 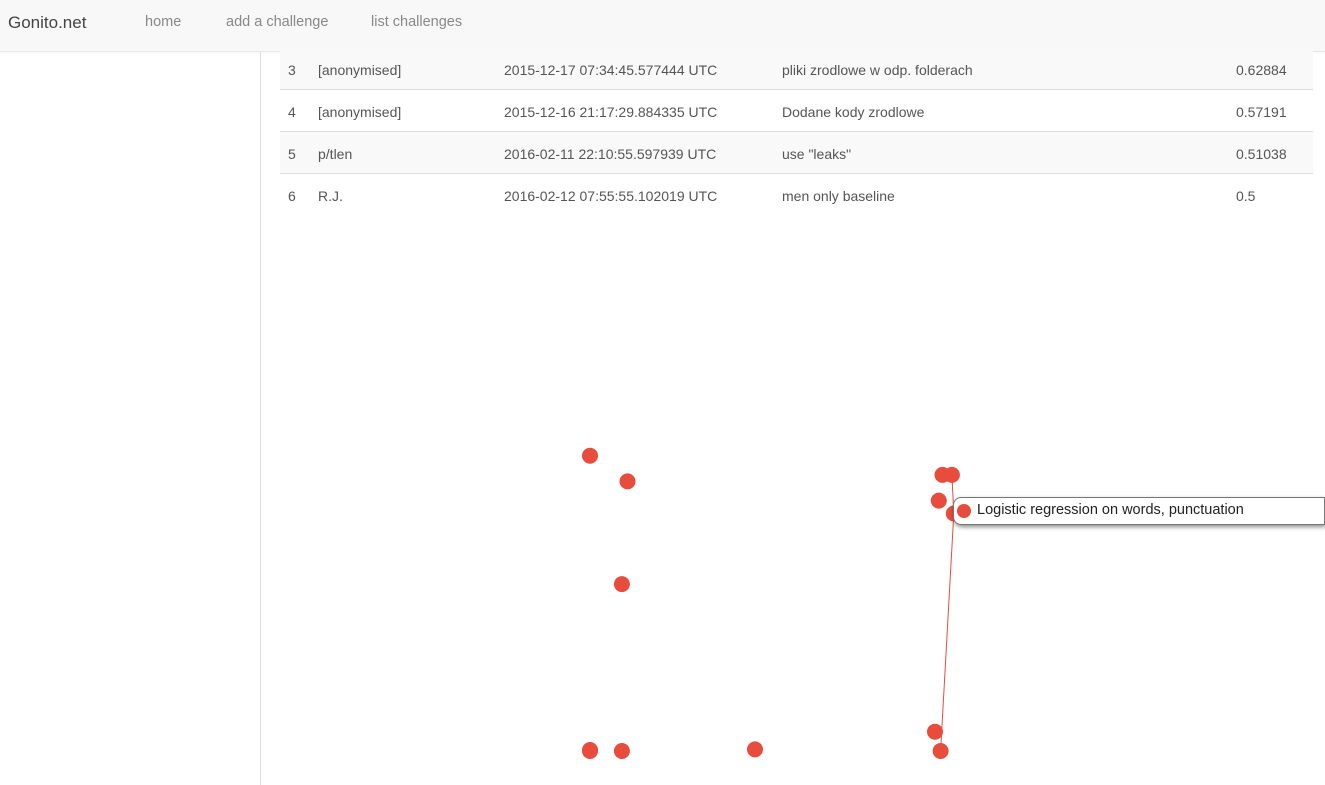 I want to click on progress-chart, so click(x=772, y=603).